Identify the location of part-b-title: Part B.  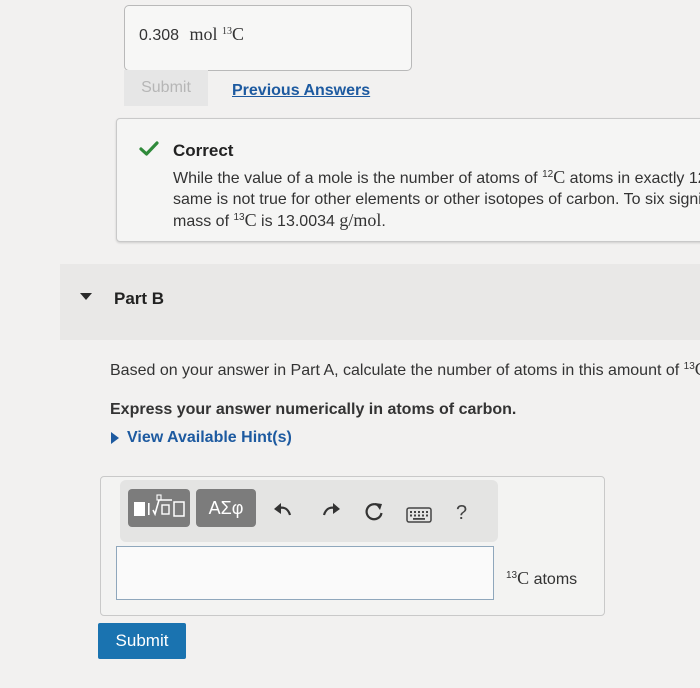
(139, 299).